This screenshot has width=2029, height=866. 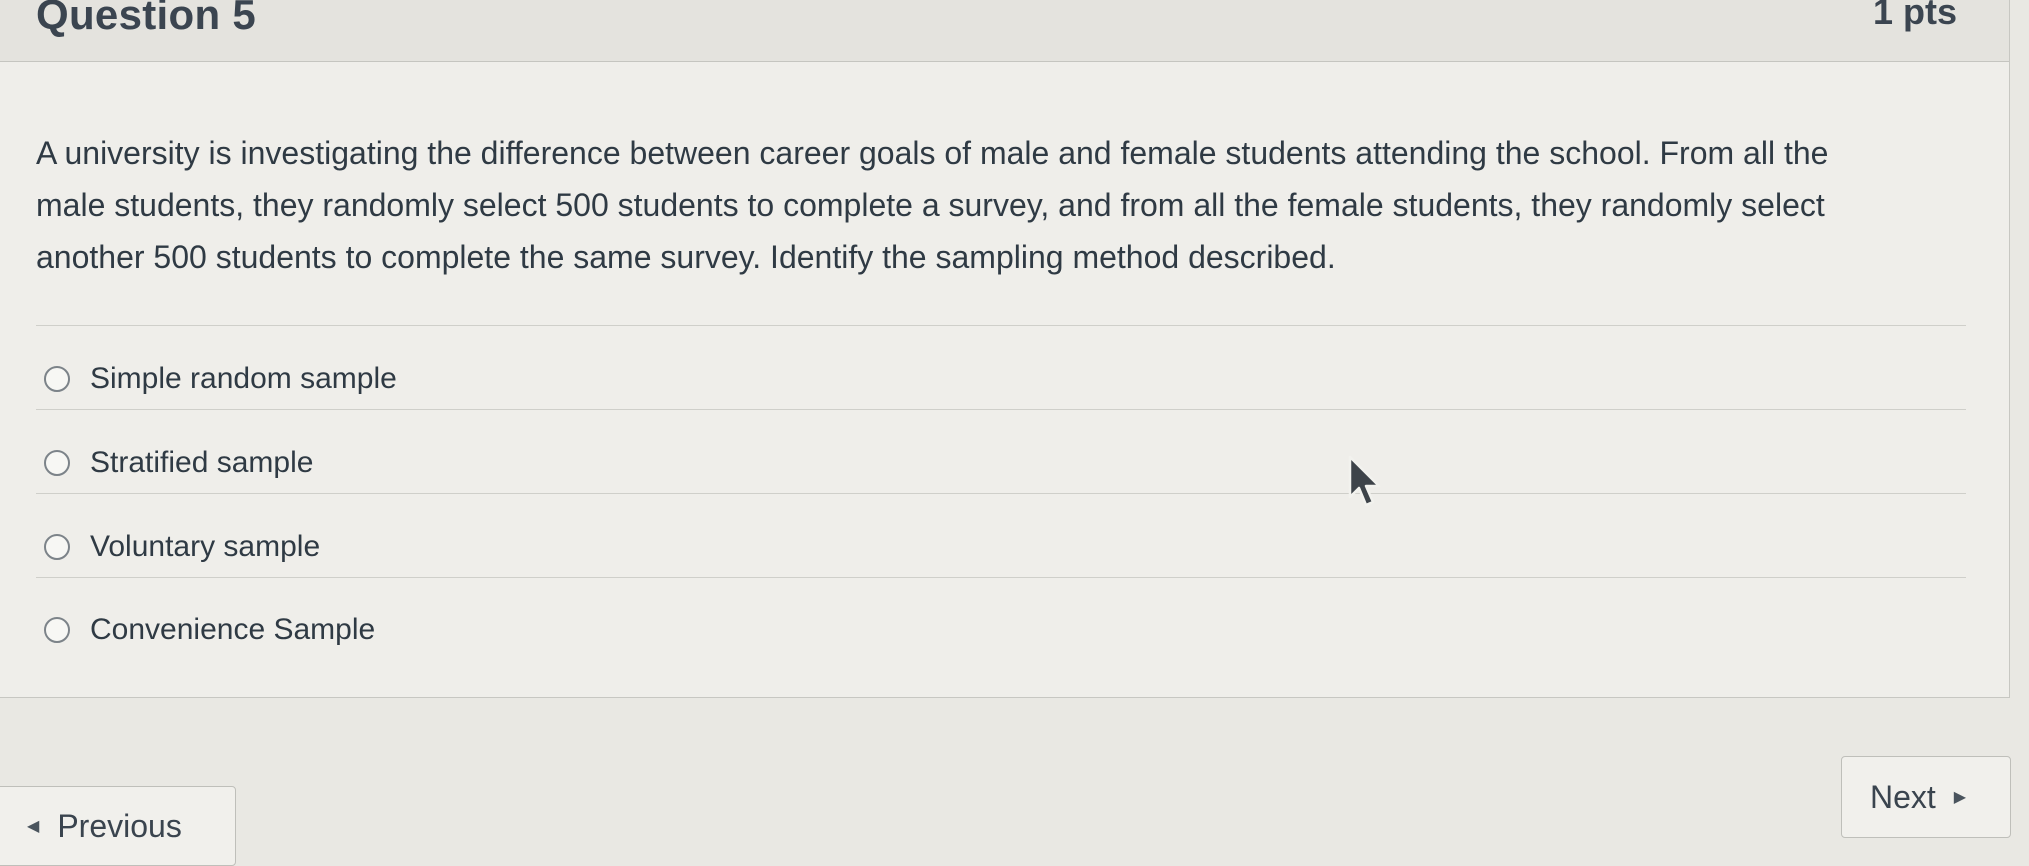 I want to click on answer-label: Stratified sample, so click(x=202, y=462).